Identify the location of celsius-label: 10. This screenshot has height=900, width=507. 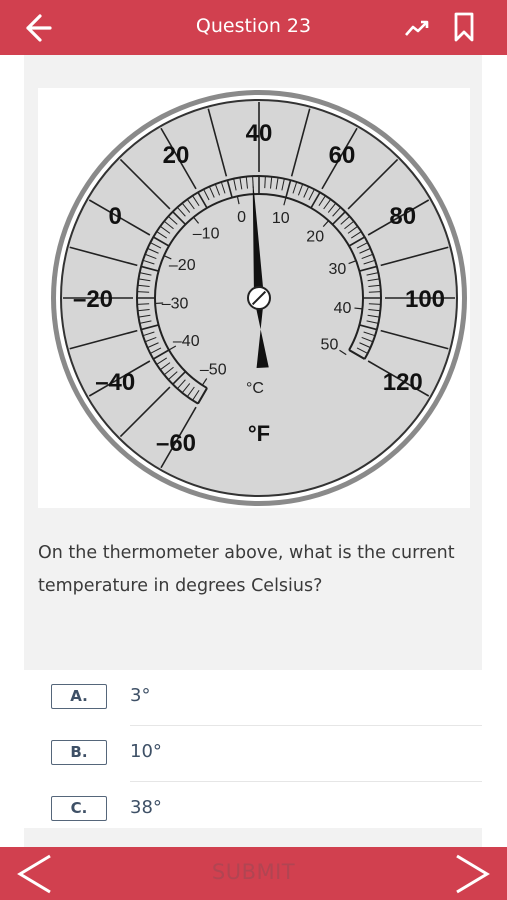
(281, 218).